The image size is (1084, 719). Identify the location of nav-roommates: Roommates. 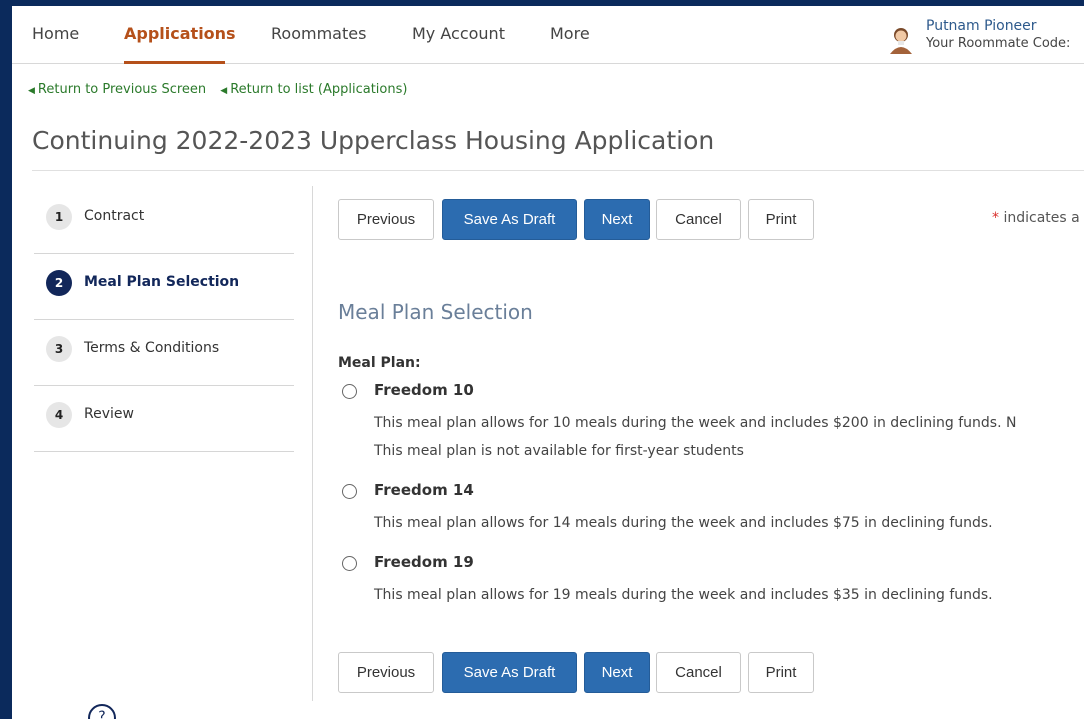
(318, 44).